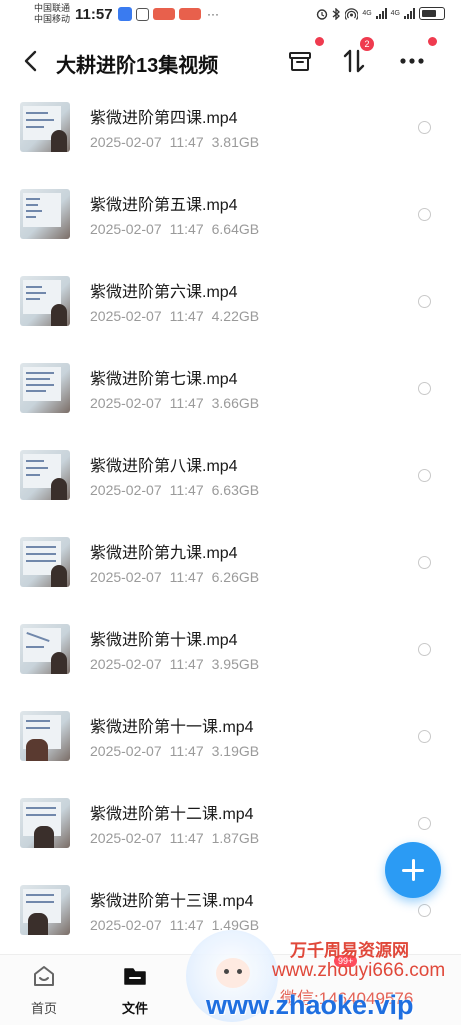  I want to click on file-meta: 2025-02-07 11:47 6.64GB, so click(175, 229).